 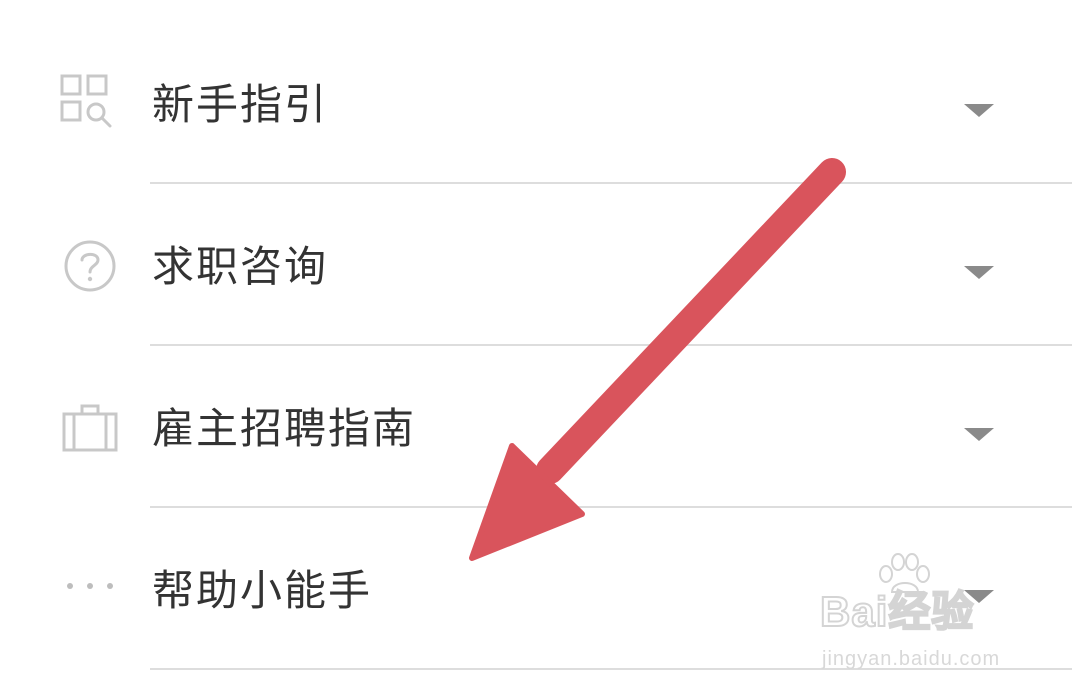 What do you see at coordinates (284, 428) in the screenshot?
I see `menu-item-label: 雇主招聘指南` at bounding box center [284, 428].